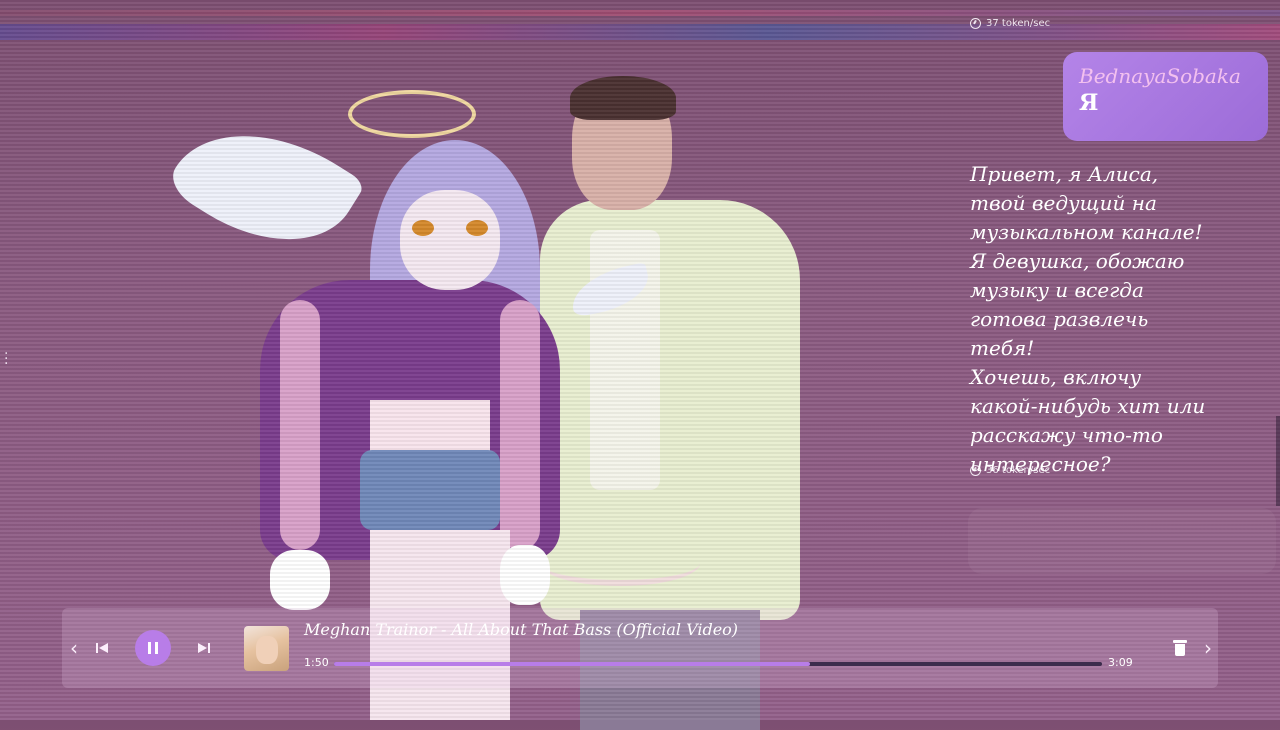 The image size is (1280, 730). What do you see at coordinates (477, 228) in the screenshot?
I see `avatar-eye-right` at bounding box center [477, 228].